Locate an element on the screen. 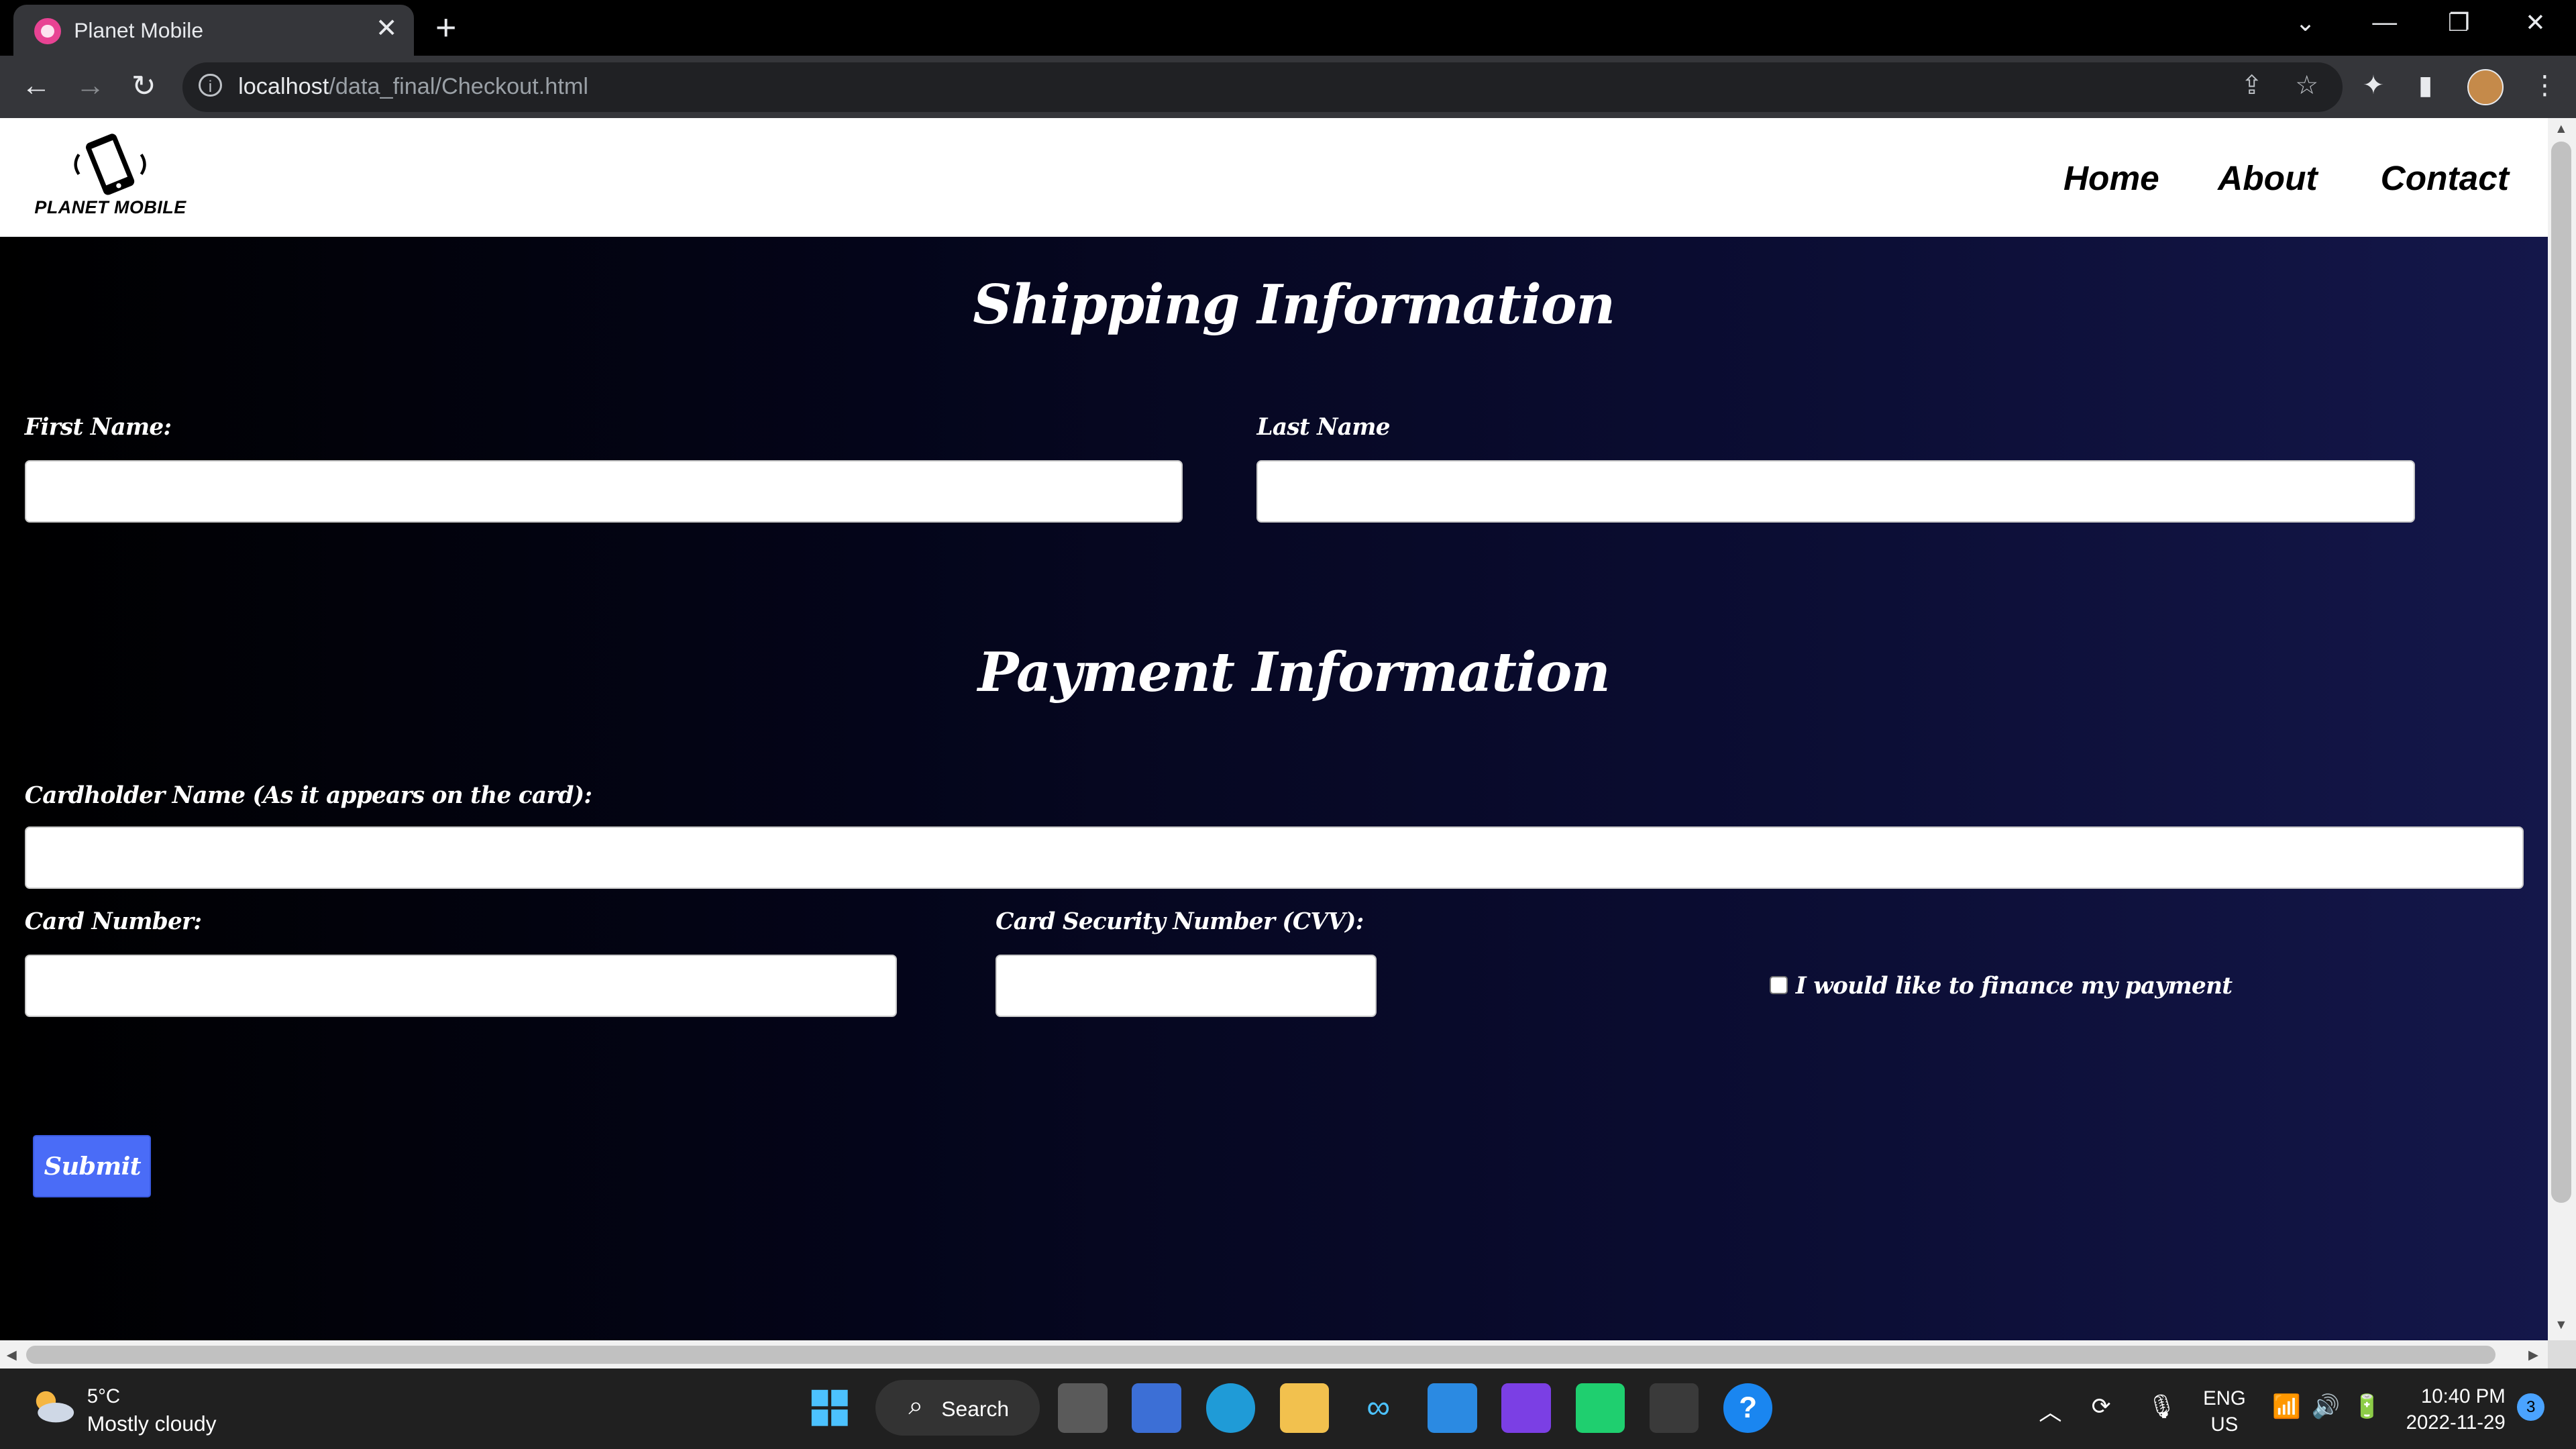  horizontal-scrollbar: ◀ ▶ is located at coordinates (1274, 1354).